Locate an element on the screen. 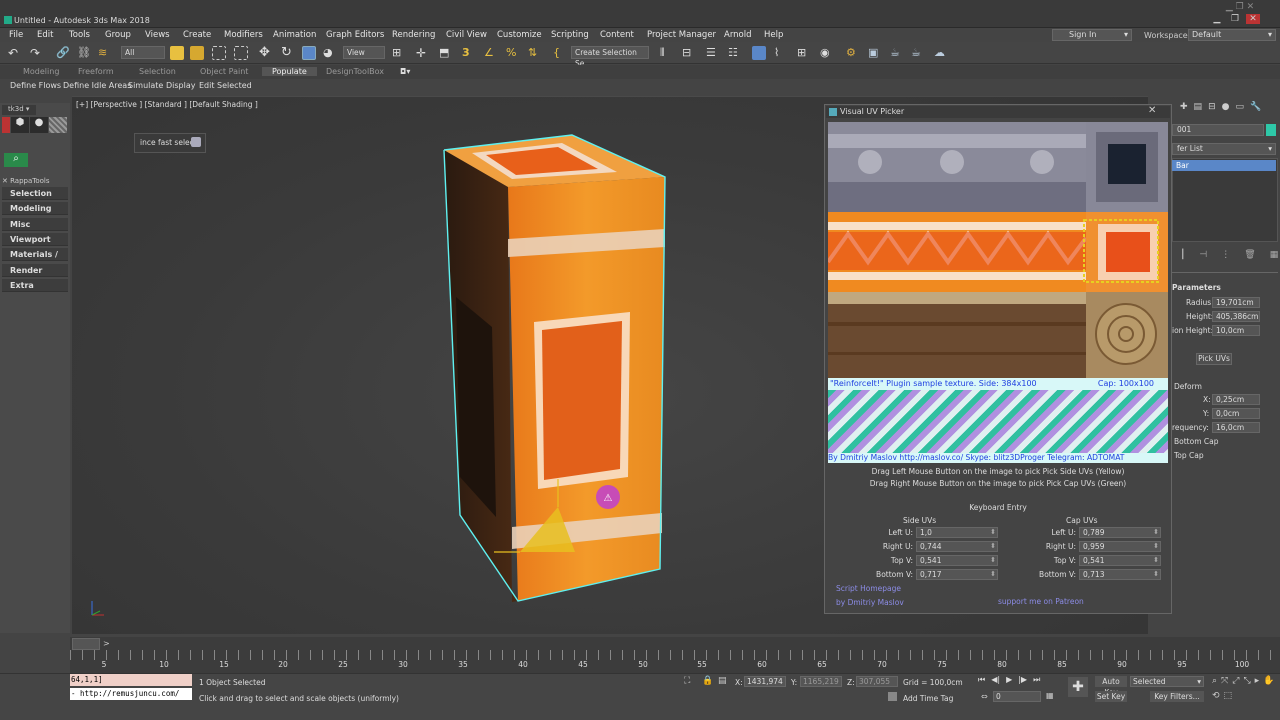  unlink-icon: ⛓ is located at coordinates (84, 53).